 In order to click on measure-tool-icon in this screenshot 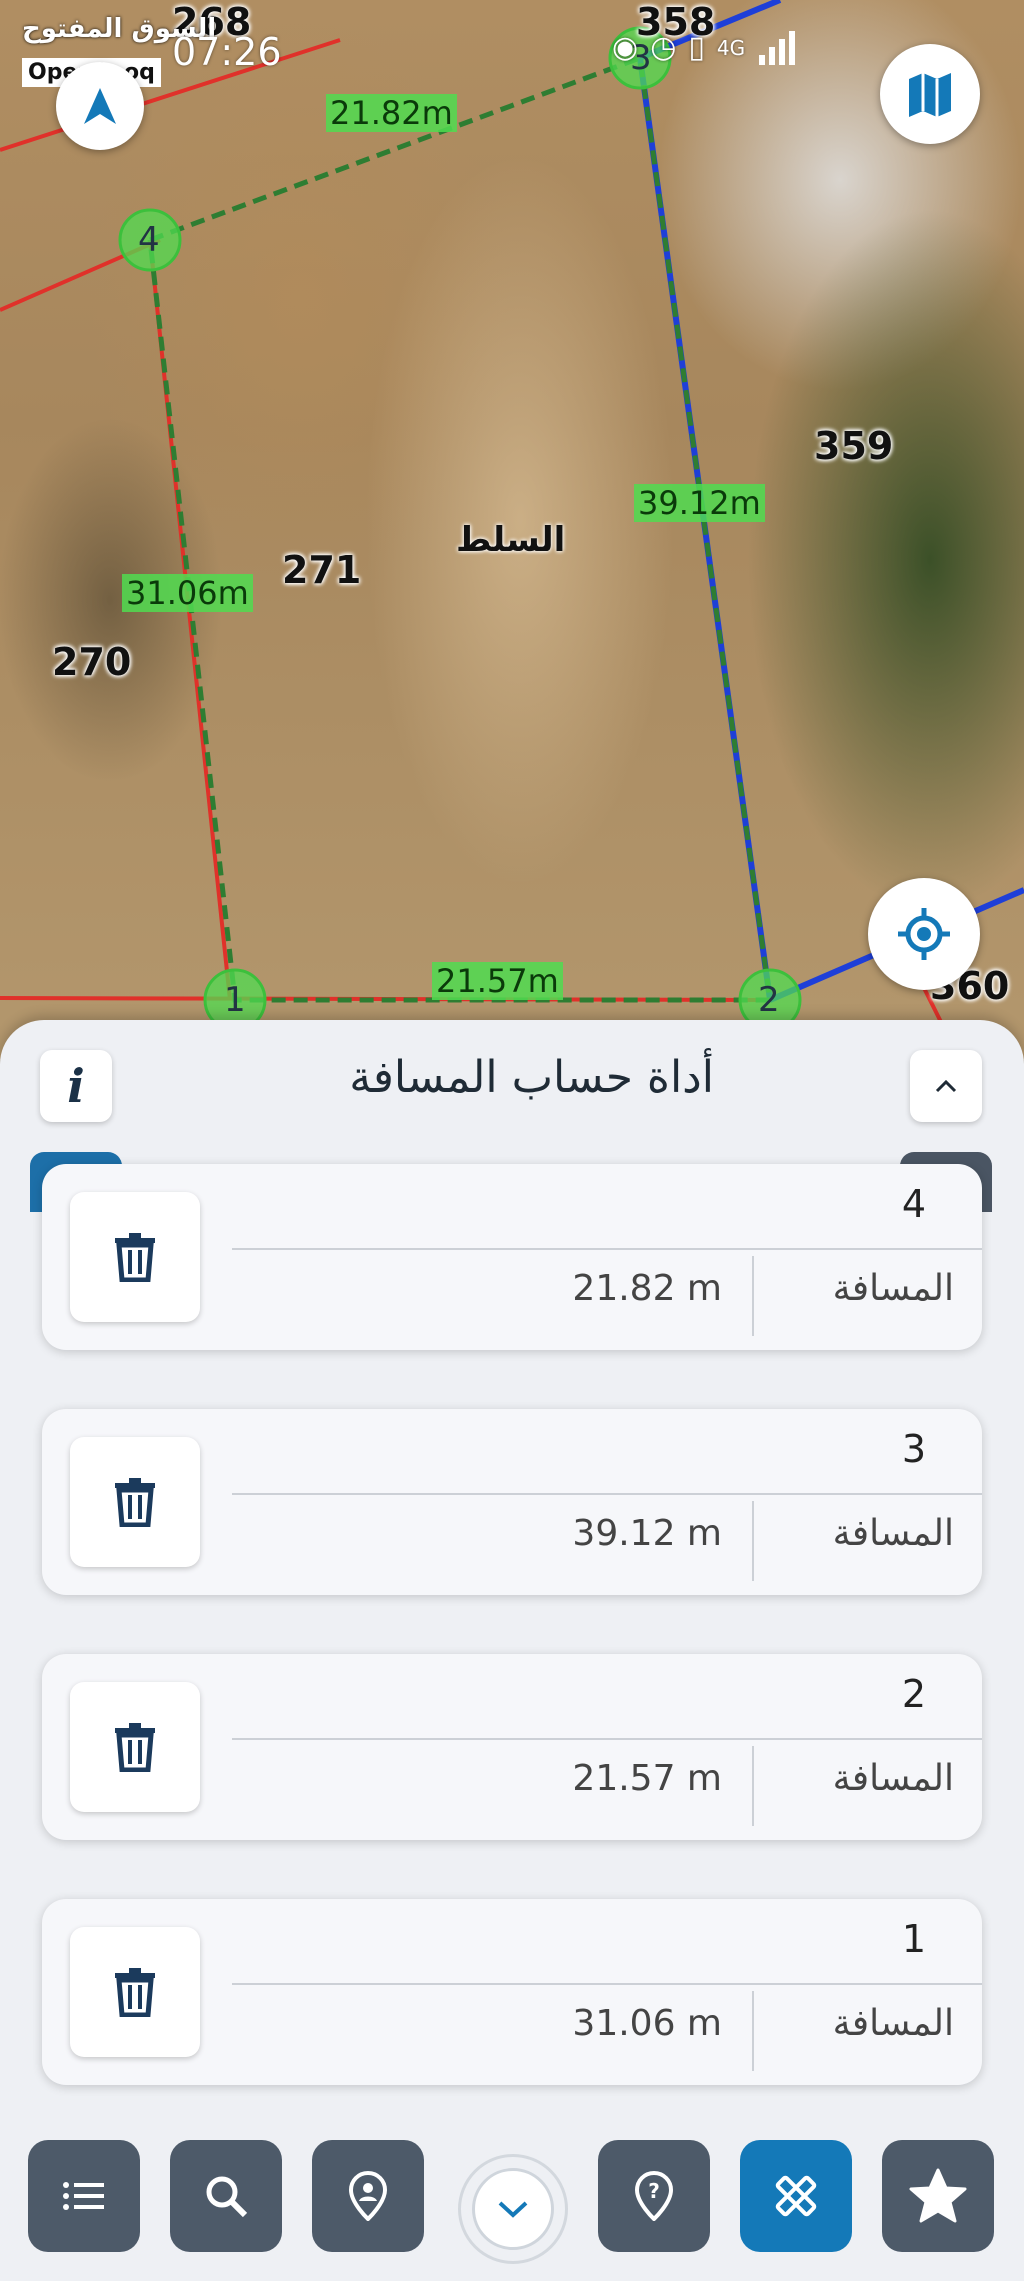, I will do `click(796, 2196)`.